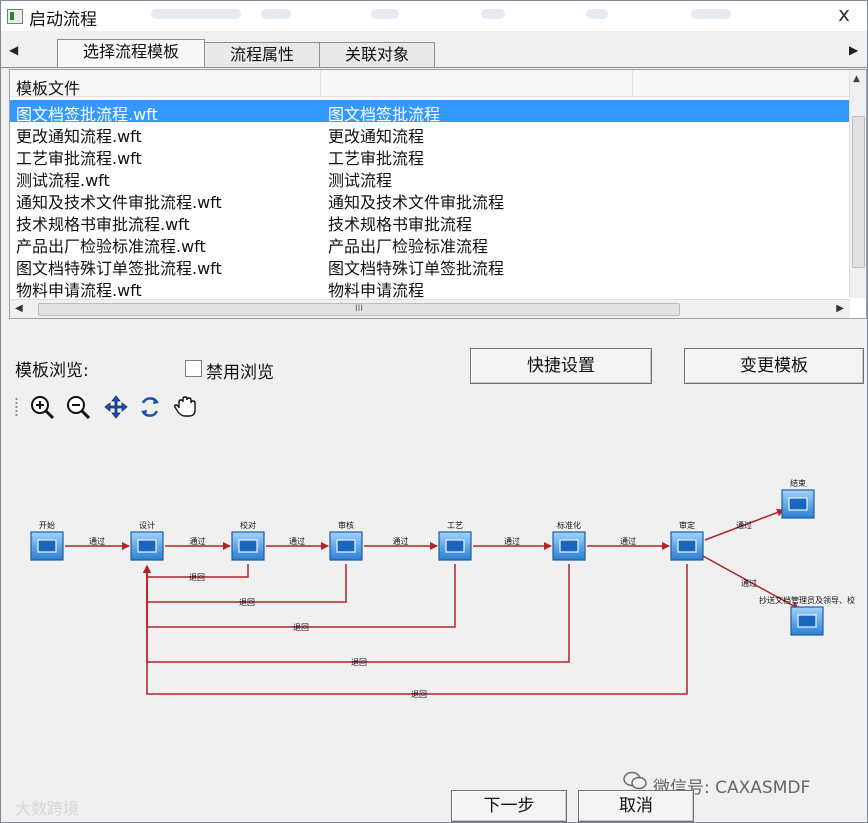  Describe the element at coordinates (47, 808) in the screenshot. I see `watermark-left: 大数跨境` at that location.